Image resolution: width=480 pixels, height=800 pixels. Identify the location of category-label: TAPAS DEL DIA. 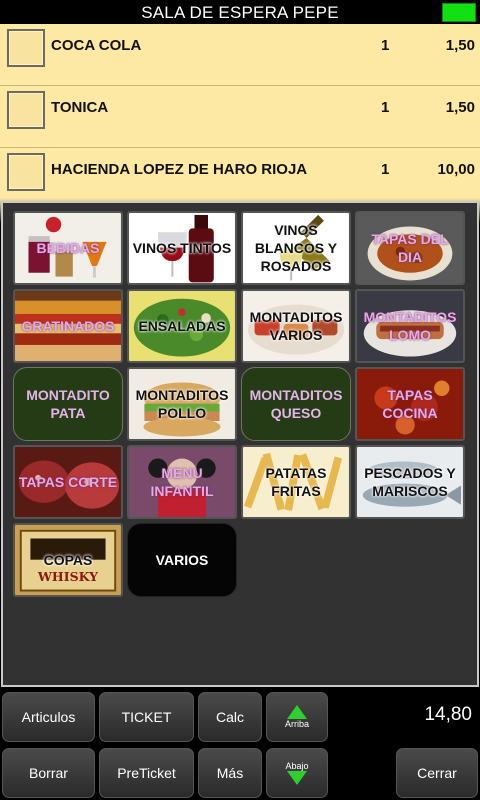
(410, 248).